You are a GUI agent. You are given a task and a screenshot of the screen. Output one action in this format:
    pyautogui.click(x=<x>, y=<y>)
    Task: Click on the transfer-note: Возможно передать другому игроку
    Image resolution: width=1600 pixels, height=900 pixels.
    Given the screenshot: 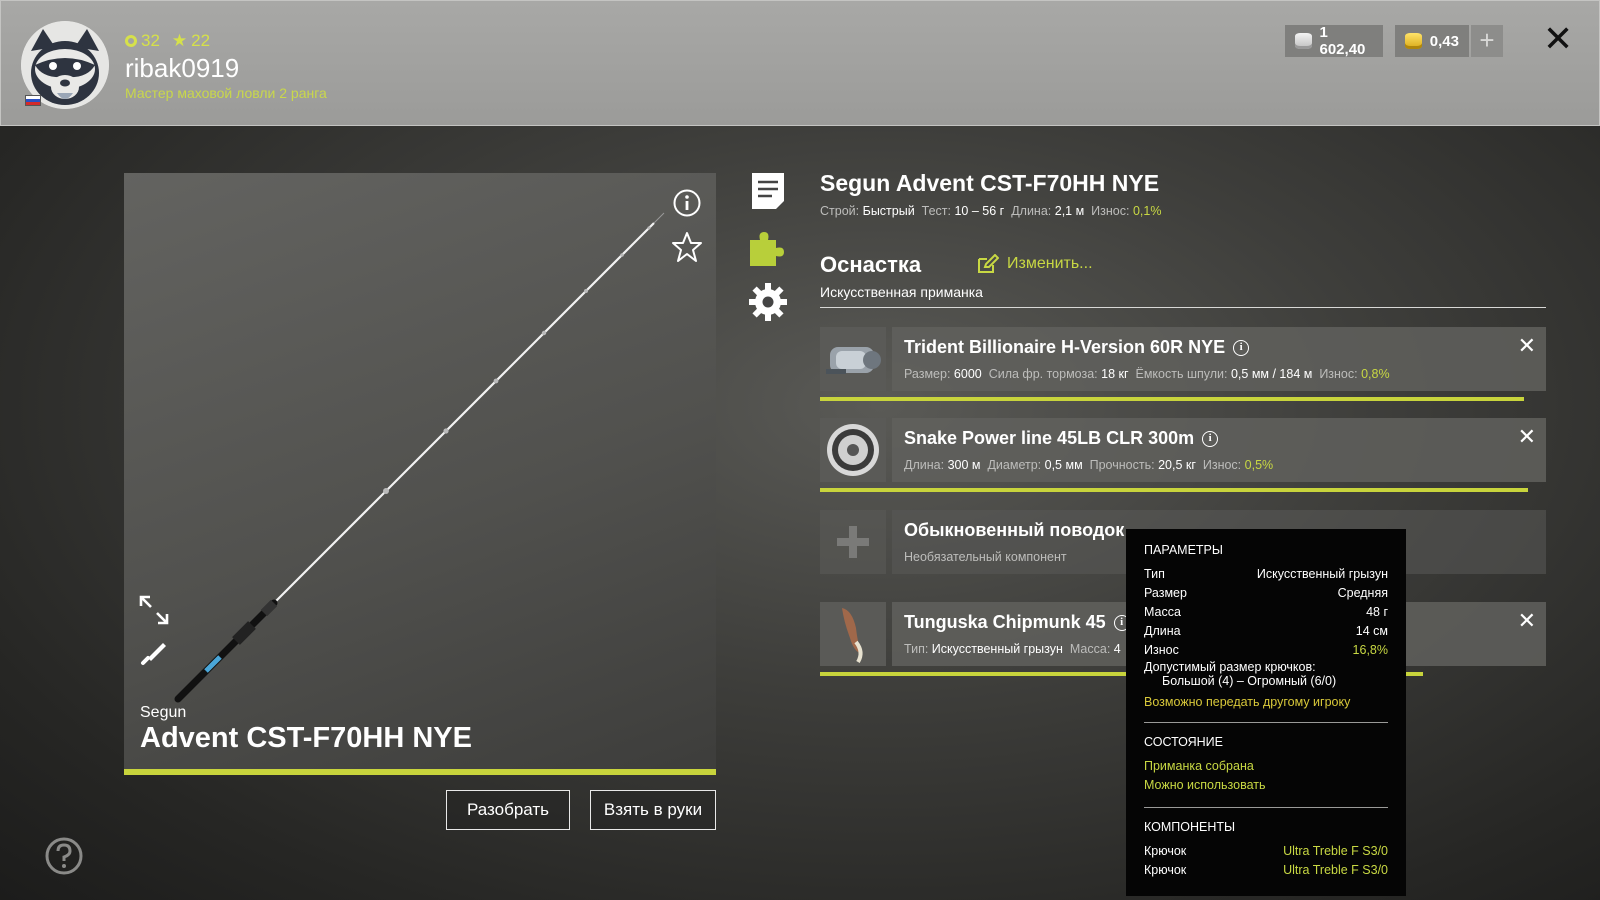 What is the action you would take?
    pyautogui.click(x=1247, y=702)
    